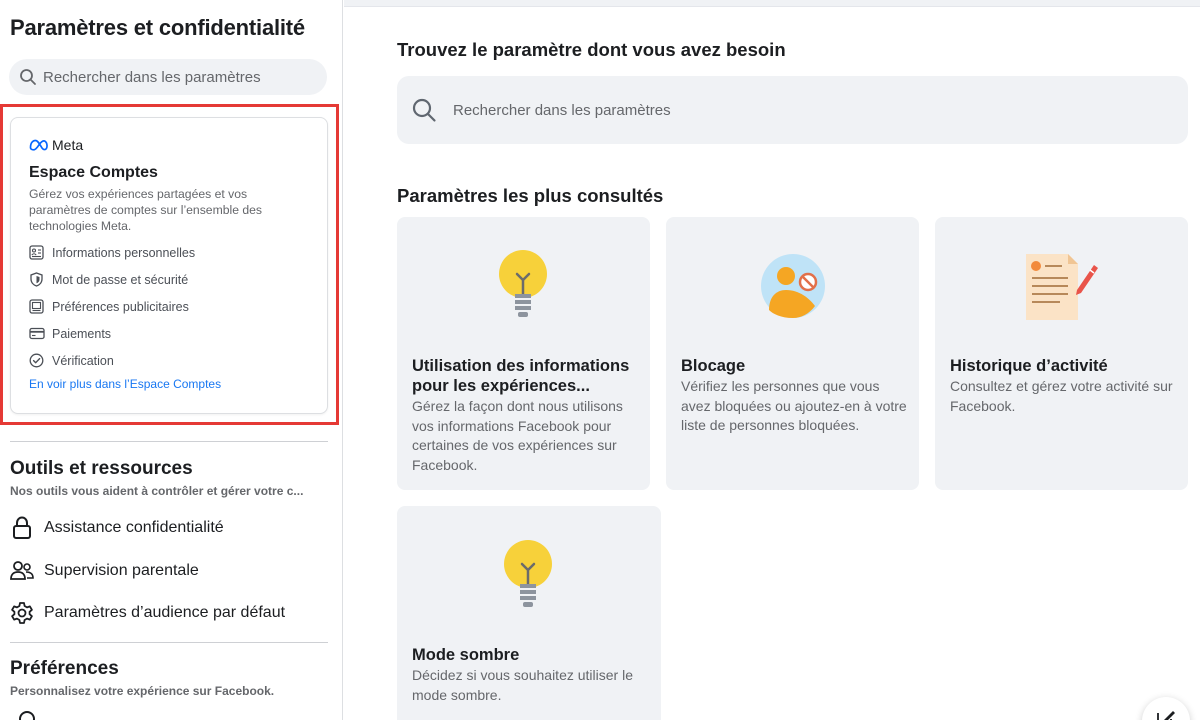  What do you see at coordinates (120, 279) in the screenshot?
I see `accounts-item-label: Mot de passe et sécurité` at bounding box center [120, 279].